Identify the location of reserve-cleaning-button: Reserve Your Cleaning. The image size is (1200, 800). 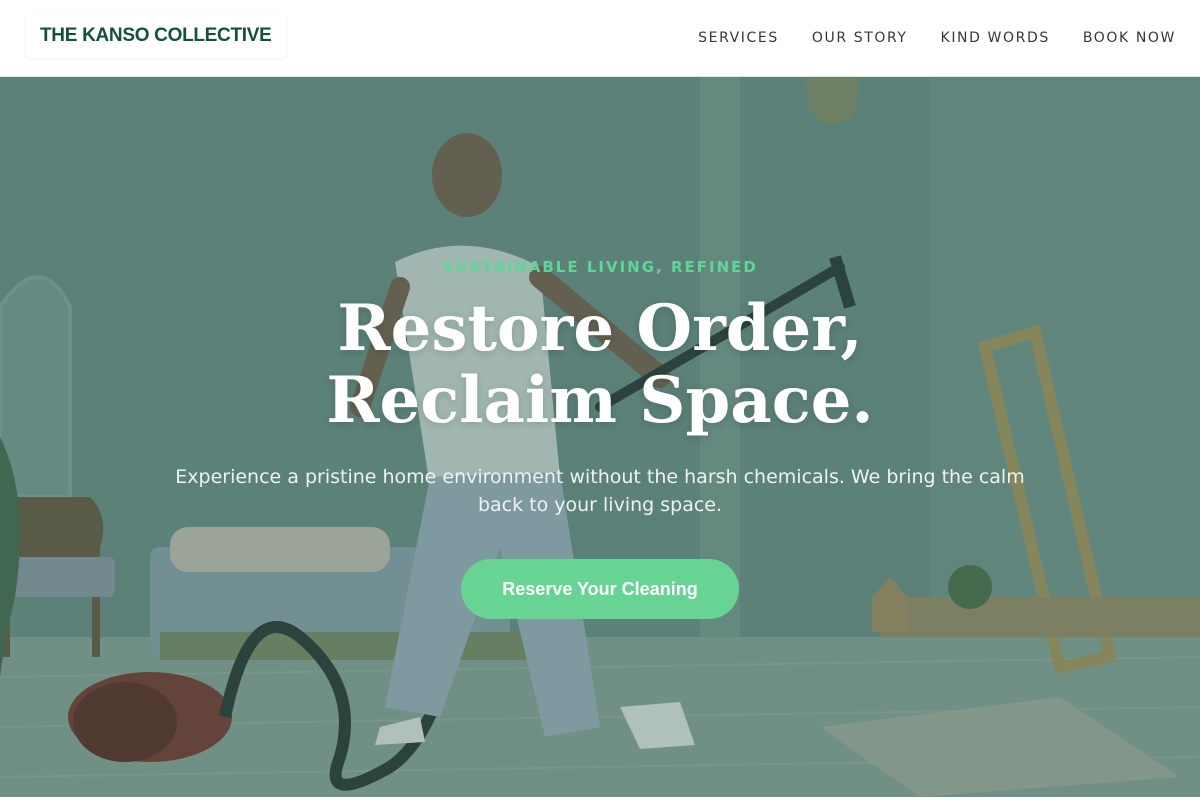
(600, 589).